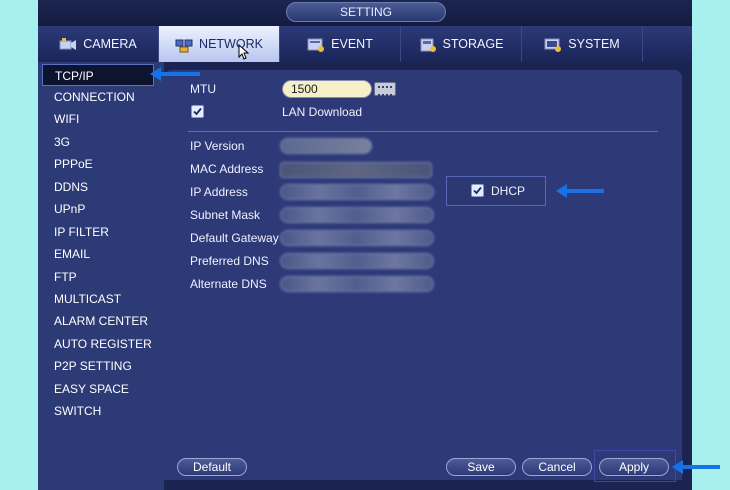  Describe the element at coordinates (594, 44) in the screenshot. I see `tab-system-label: SYSTEM` at that location.